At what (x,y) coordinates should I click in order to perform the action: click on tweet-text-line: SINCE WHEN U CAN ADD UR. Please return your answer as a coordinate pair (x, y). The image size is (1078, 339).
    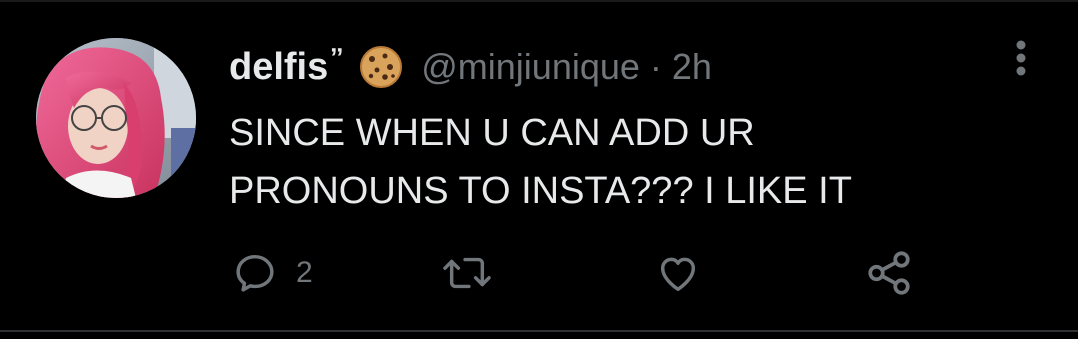
    Looking at the image, I should click on (492, 133).